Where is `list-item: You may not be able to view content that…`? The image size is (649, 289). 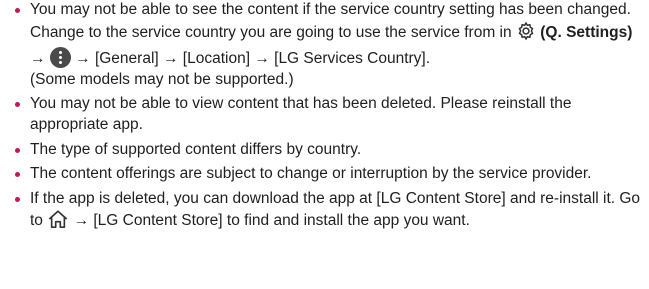
list-item: You may not be able to view content that… is located at coordinates (330, 114).